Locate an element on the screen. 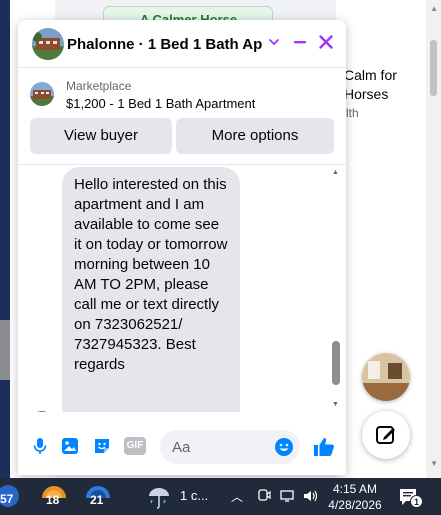 This screenshot has width=441, height=515. taskbar-app-21: 21 is located at coordinates (98, 497).